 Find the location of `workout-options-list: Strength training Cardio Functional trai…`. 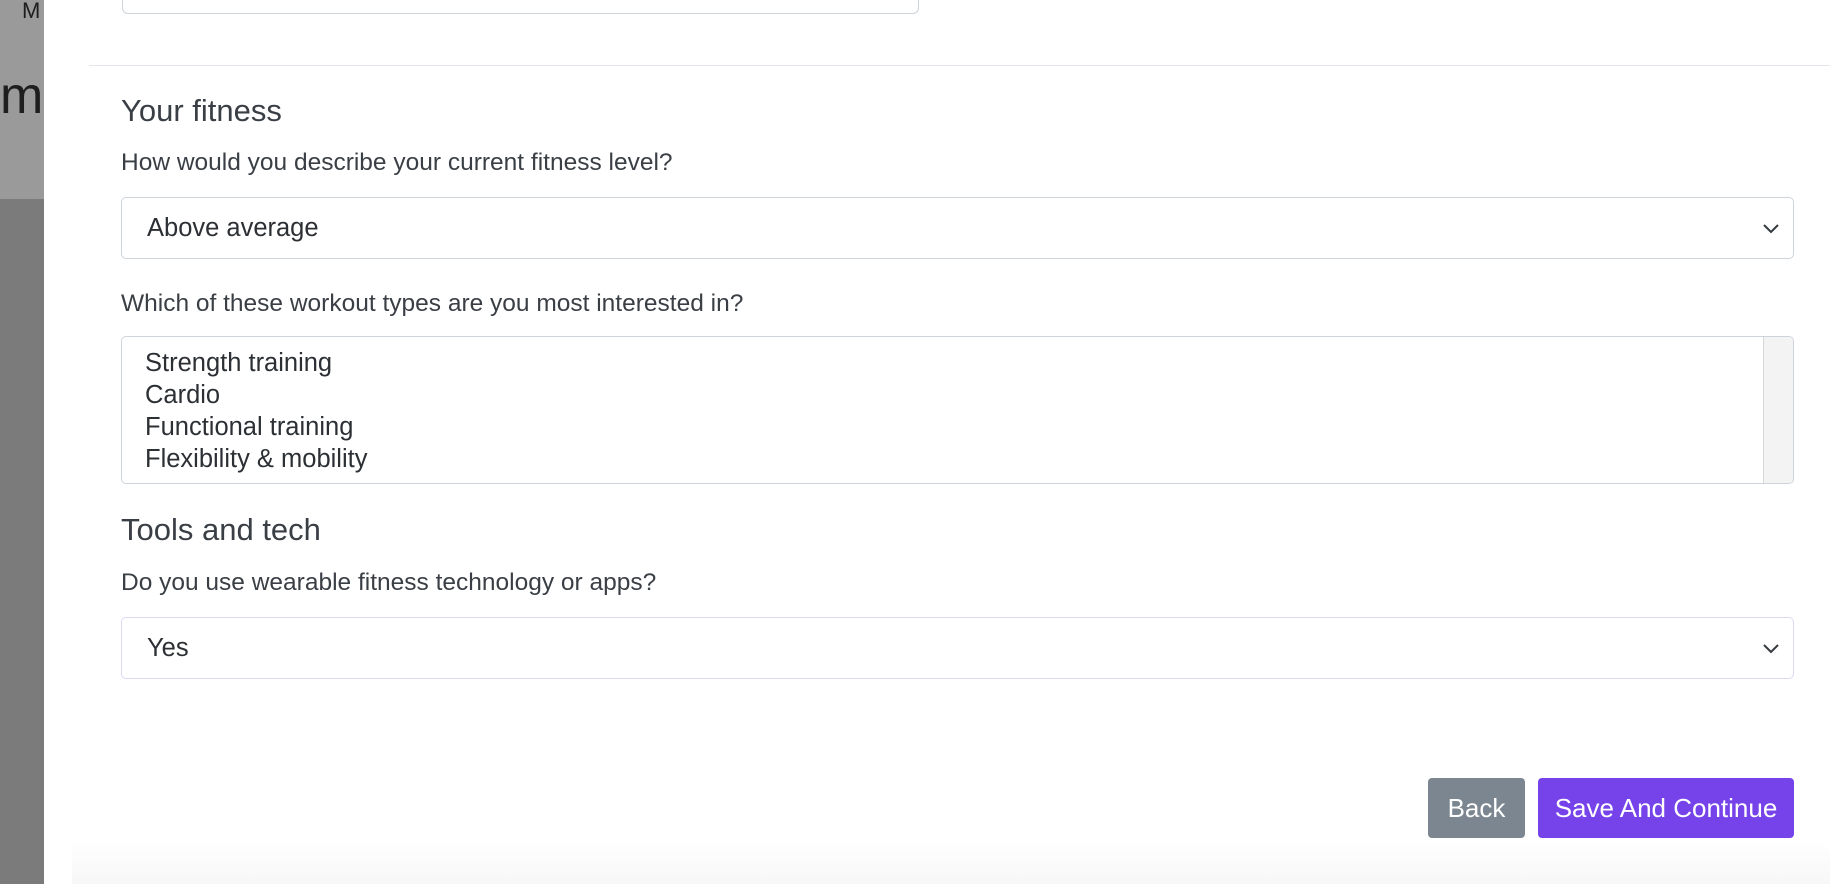

workout-options-list: Strength training Cardio Functional trai… is located at coordinates (256, 411).